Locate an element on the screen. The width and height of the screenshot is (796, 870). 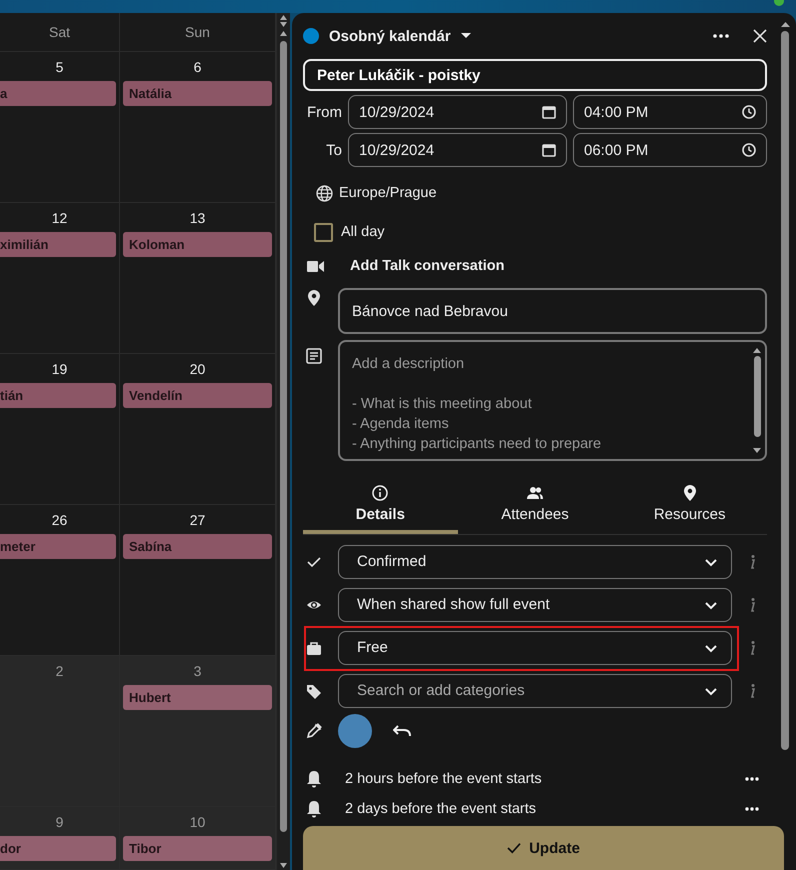
title-field: Peter Lukáčik - poistky is located at coordinates (535, 75).